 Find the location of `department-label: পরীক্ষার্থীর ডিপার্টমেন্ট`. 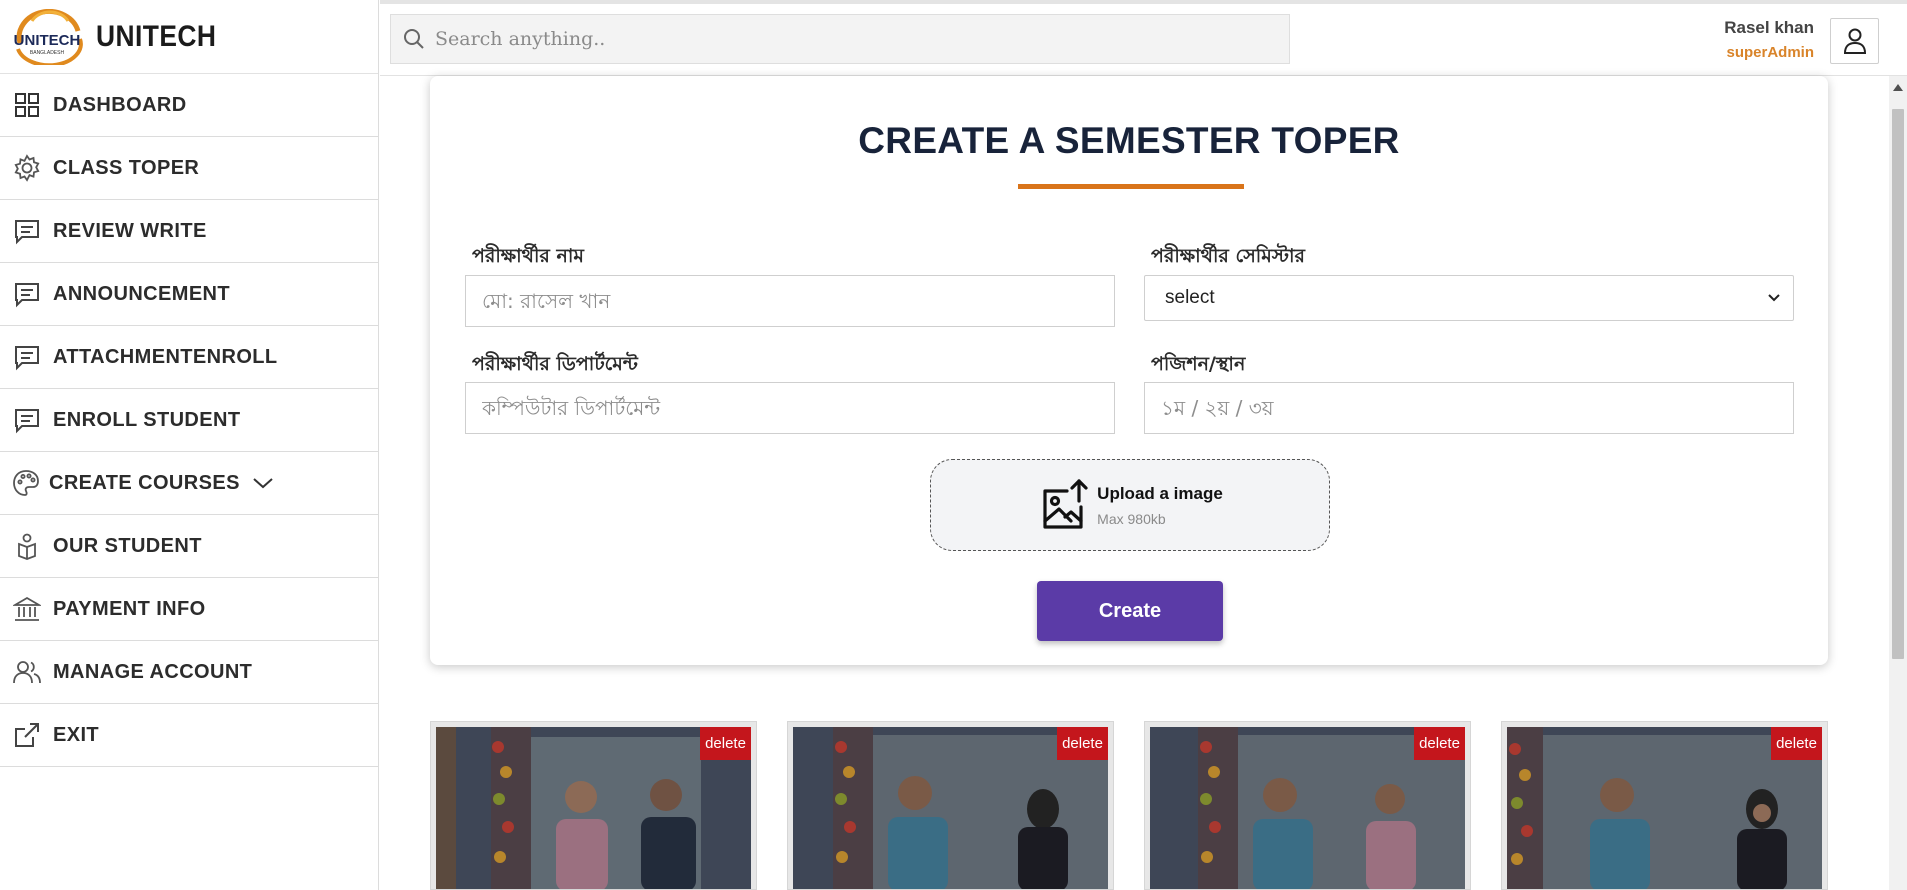

department-label: পরীক্ষার্থীর ডিপার্টমেন্ট is located at coordinates (555, 364).